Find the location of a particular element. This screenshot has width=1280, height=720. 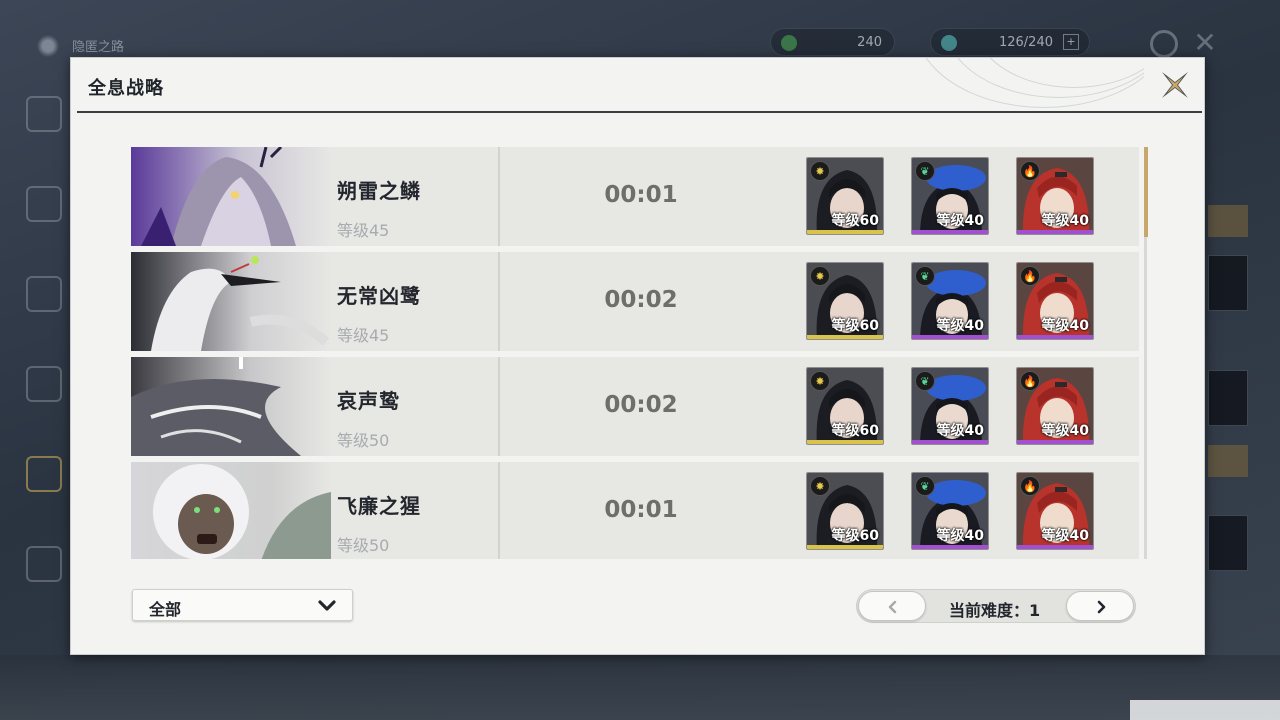

boss-level: 等级50 is located at coordinates (363, 545).